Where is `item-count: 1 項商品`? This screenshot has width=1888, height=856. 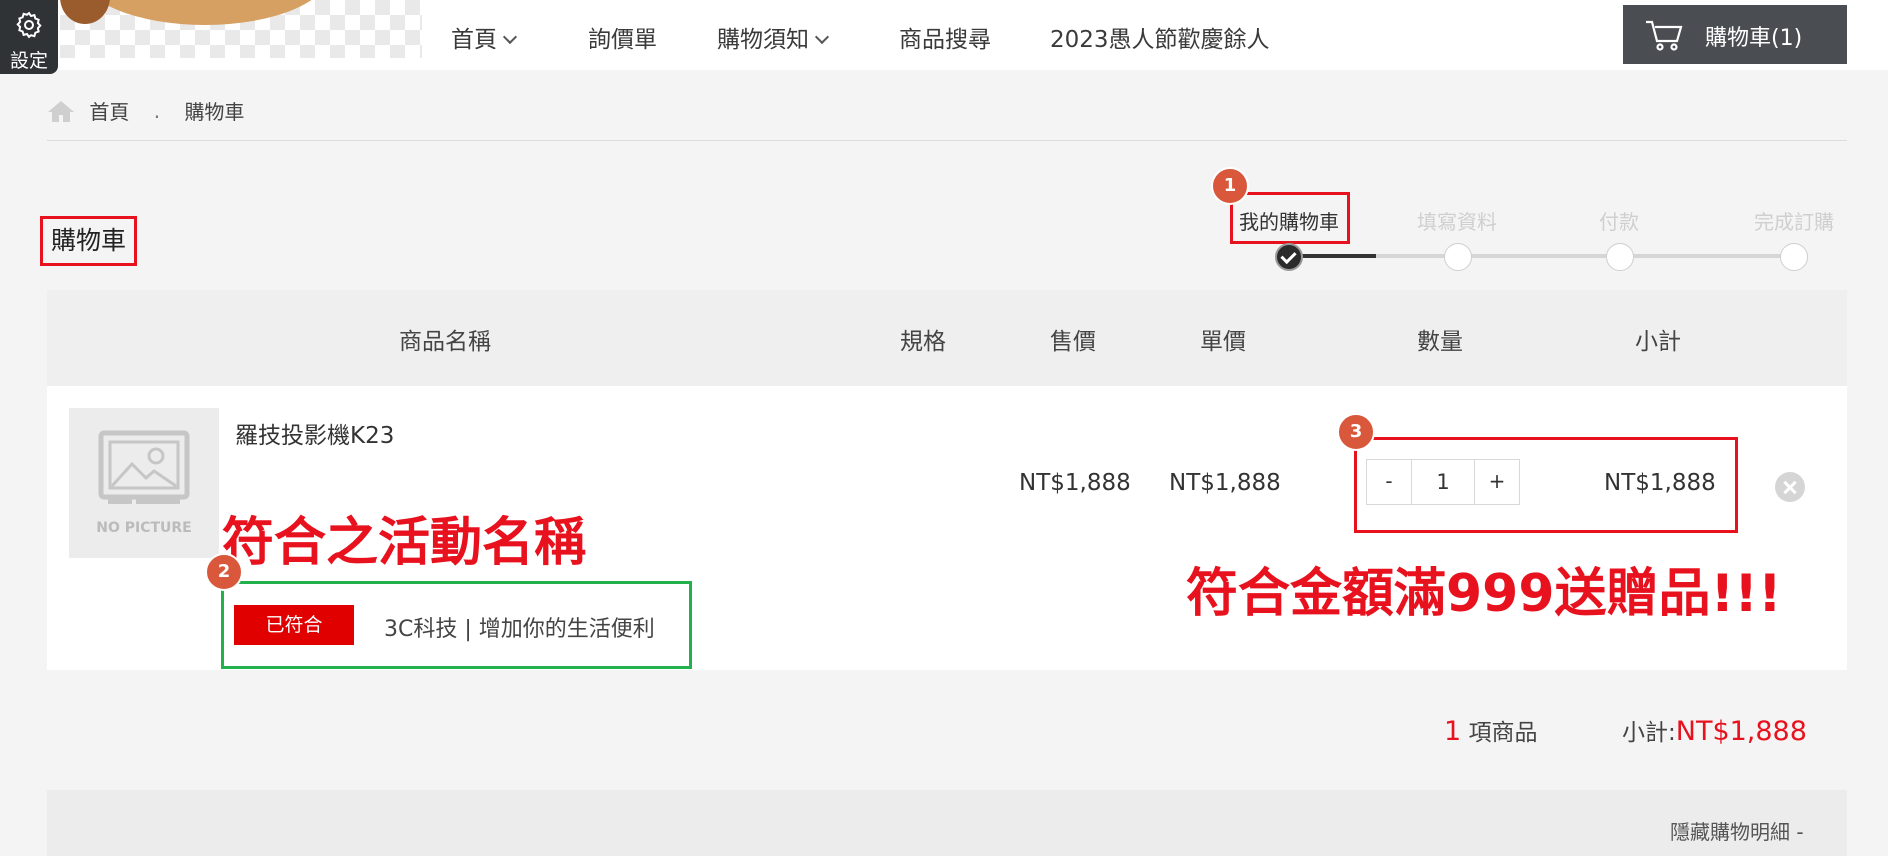 item-count: 1 項商品 is located at coordinates (1491, 730).